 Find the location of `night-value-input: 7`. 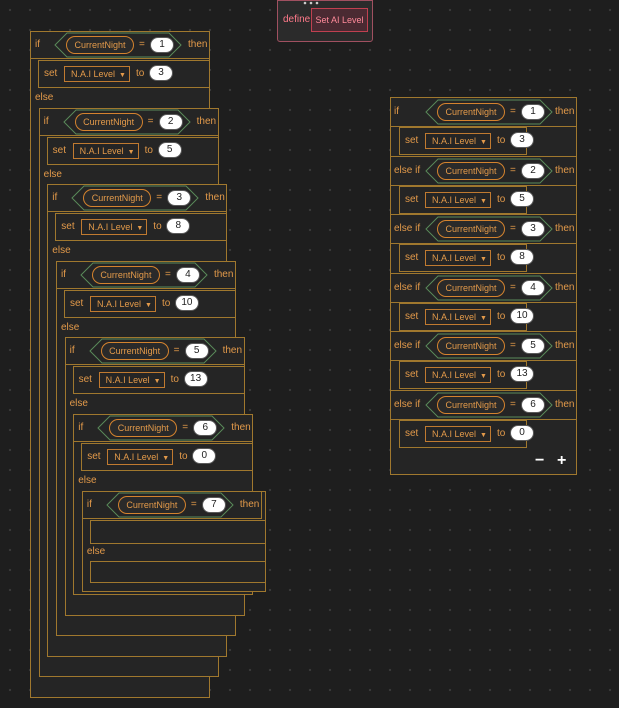

night-value-input: 7 is located at coordinates (213, 504).